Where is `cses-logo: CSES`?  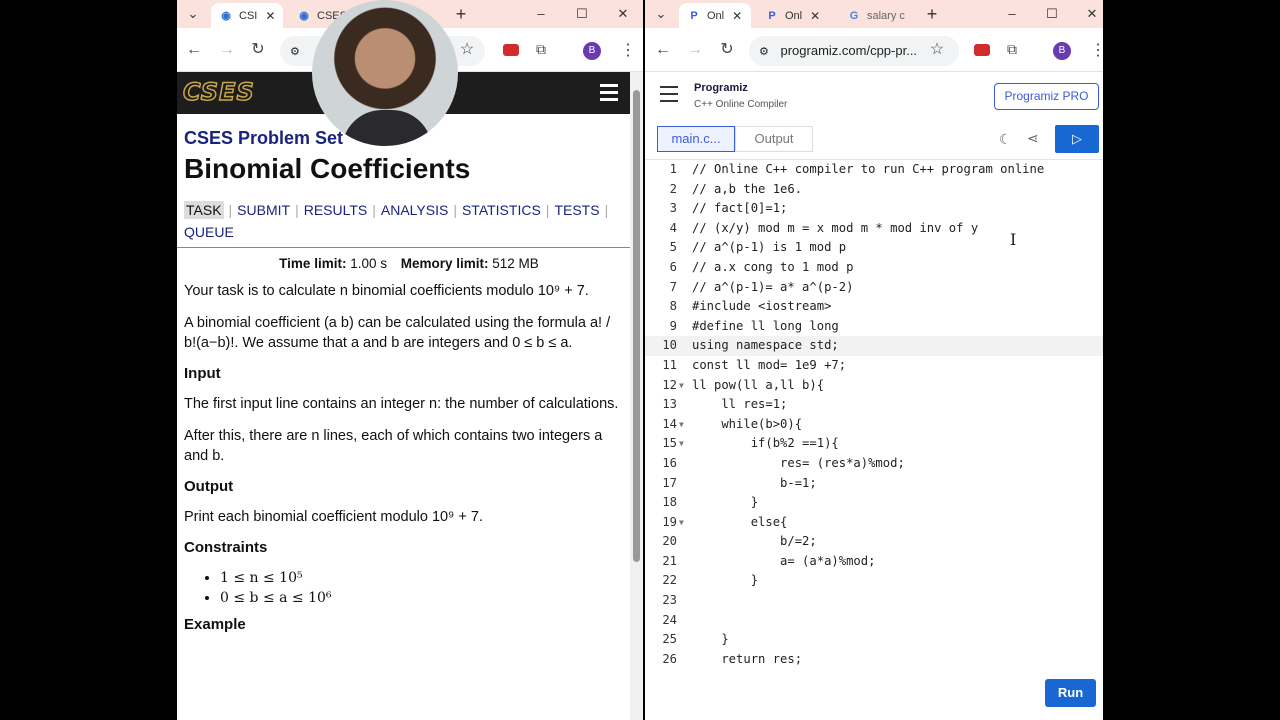 cses-logo: CSES is located at coordinates (218, 92).